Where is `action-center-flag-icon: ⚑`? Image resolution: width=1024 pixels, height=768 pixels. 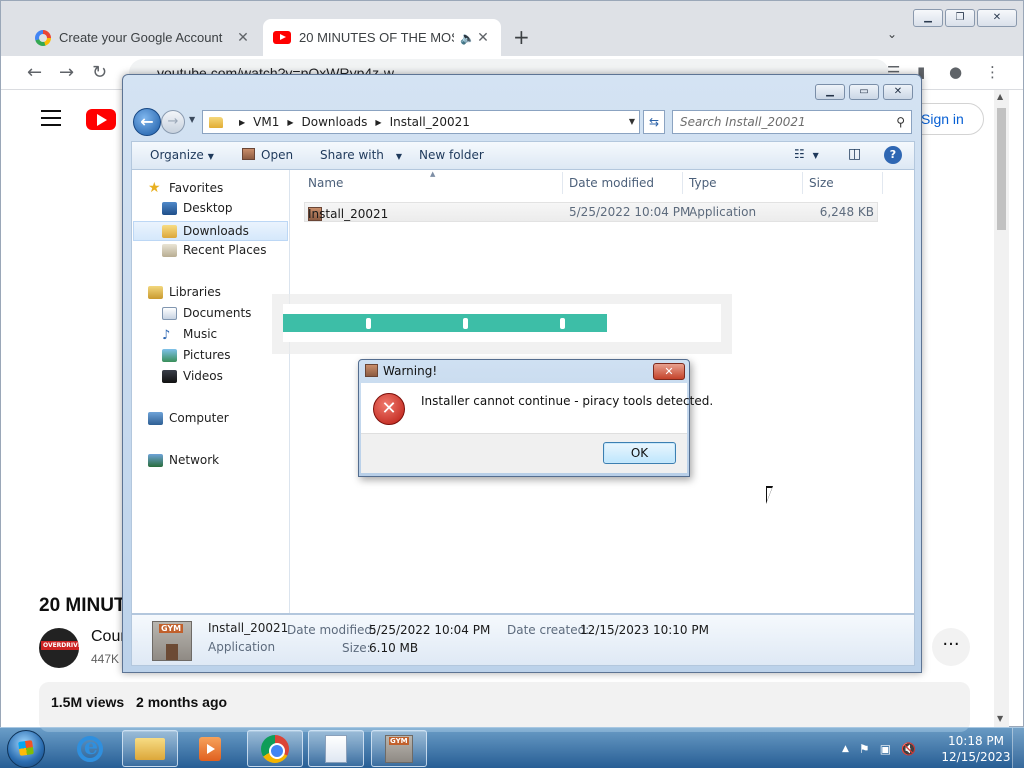 action-center-flag-icon: ⚑ is located at coordinates (864, 749).